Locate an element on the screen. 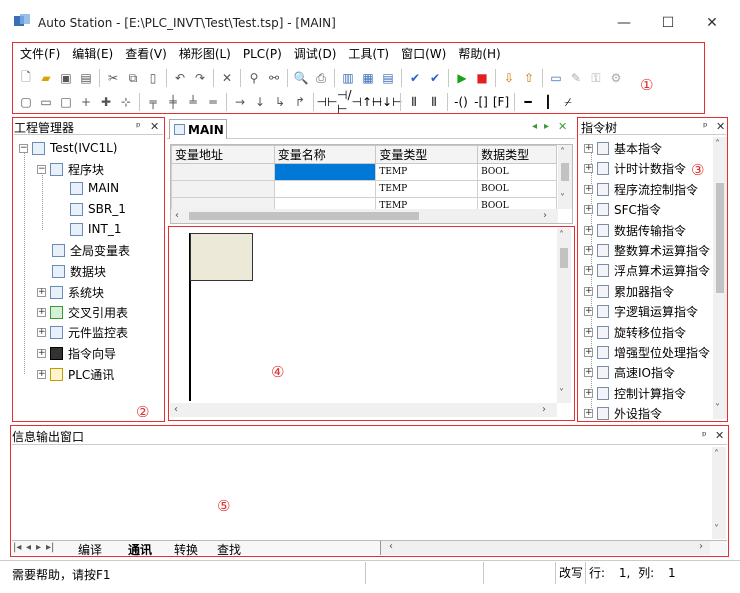 The image size is (740, 593). view-split-icon: ▤ is located at coordinates (388, 78).